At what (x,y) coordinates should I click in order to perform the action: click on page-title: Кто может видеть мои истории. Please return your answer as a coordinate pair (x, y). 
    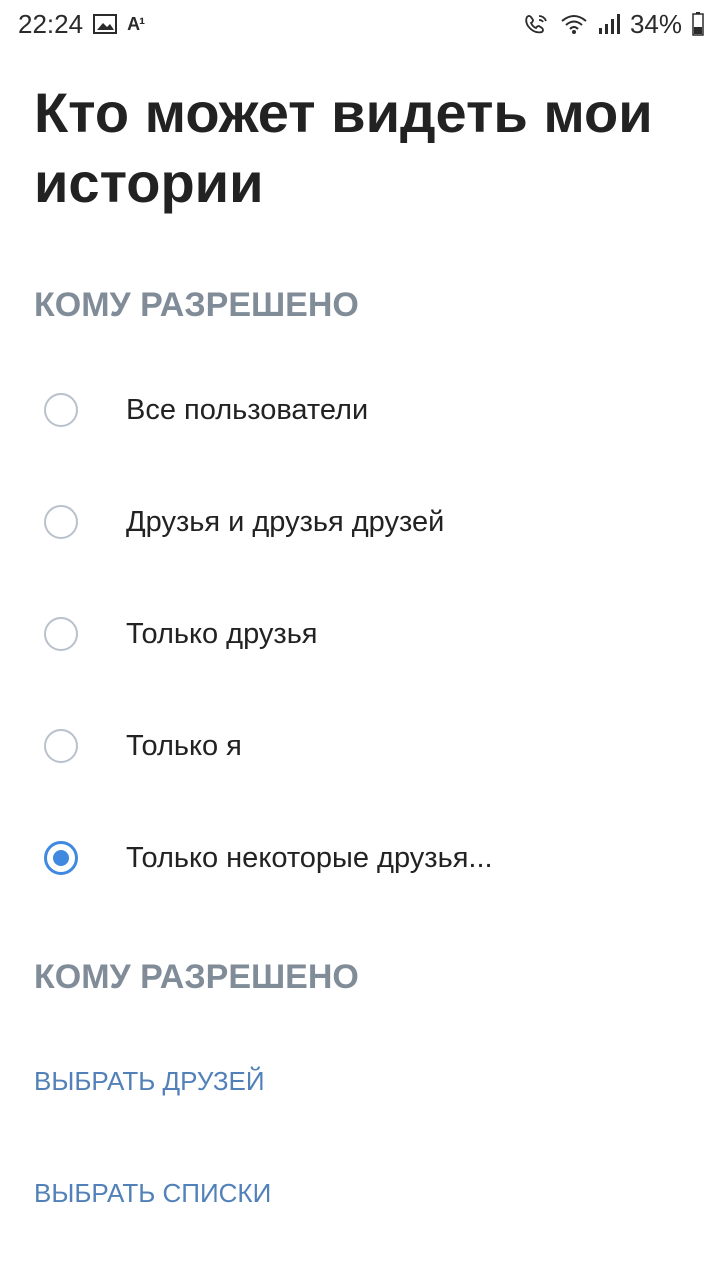
    Looking at the image, I should click on (343, 147).